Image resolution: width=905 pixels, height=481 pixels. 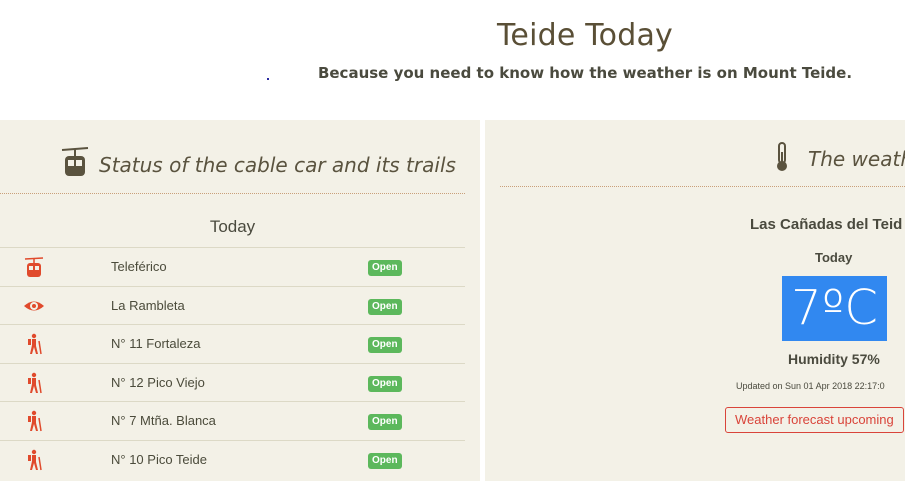 What do you see at coordinates (232, 420) in the screenshot?
I see `table-row: N° 7 Mtña. Blanca Open` at bounding box center [232, 420].